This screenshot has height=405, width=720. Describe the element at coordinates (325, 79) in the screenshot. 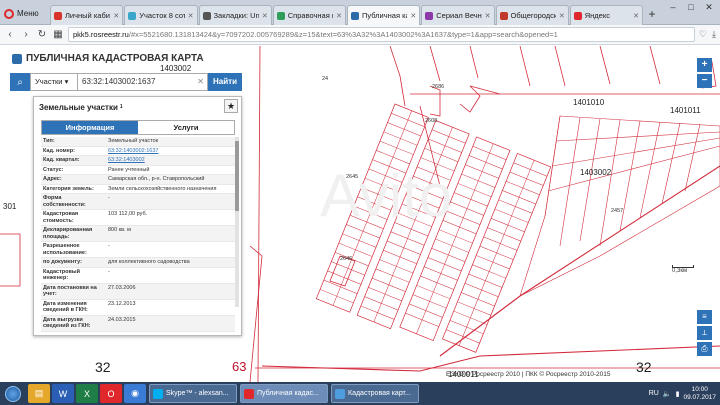

I see `parcel-number-label: 24` at that location.